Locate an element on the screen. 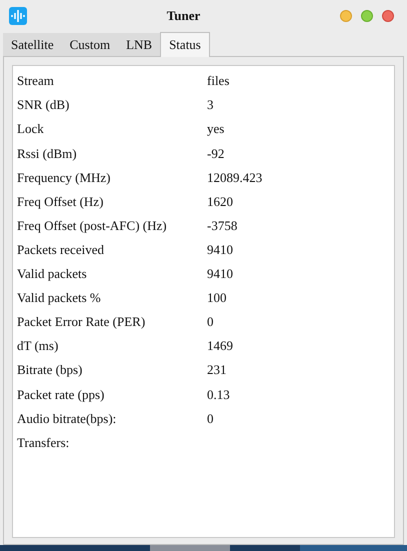  app-icon is located at coordinates (18, 16).